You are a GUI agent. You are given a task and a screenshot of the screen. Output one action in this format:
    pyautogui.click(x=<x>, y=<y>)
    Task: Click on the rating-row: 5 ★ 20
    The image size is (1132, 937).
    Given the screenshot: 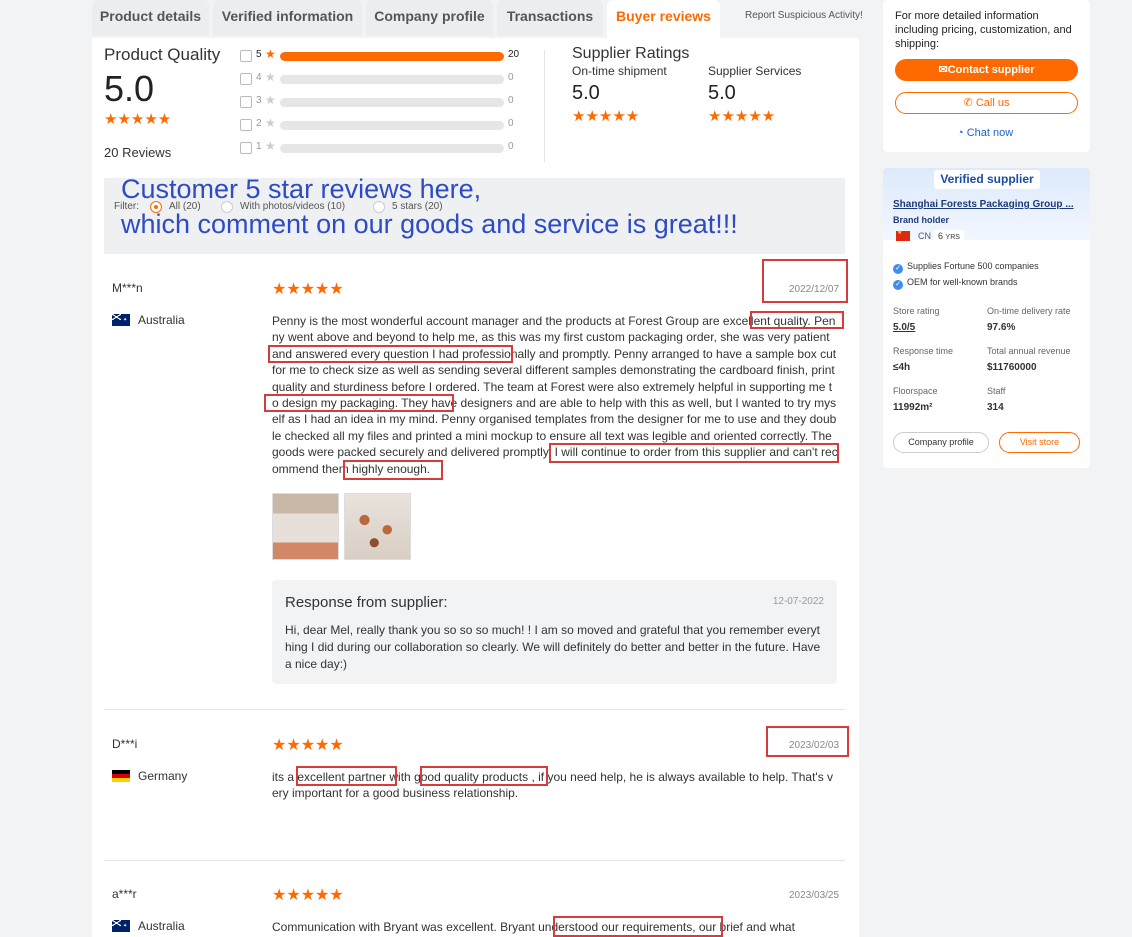 What is the action you would take?
    pyautogui.click(x=385, y=55)
    